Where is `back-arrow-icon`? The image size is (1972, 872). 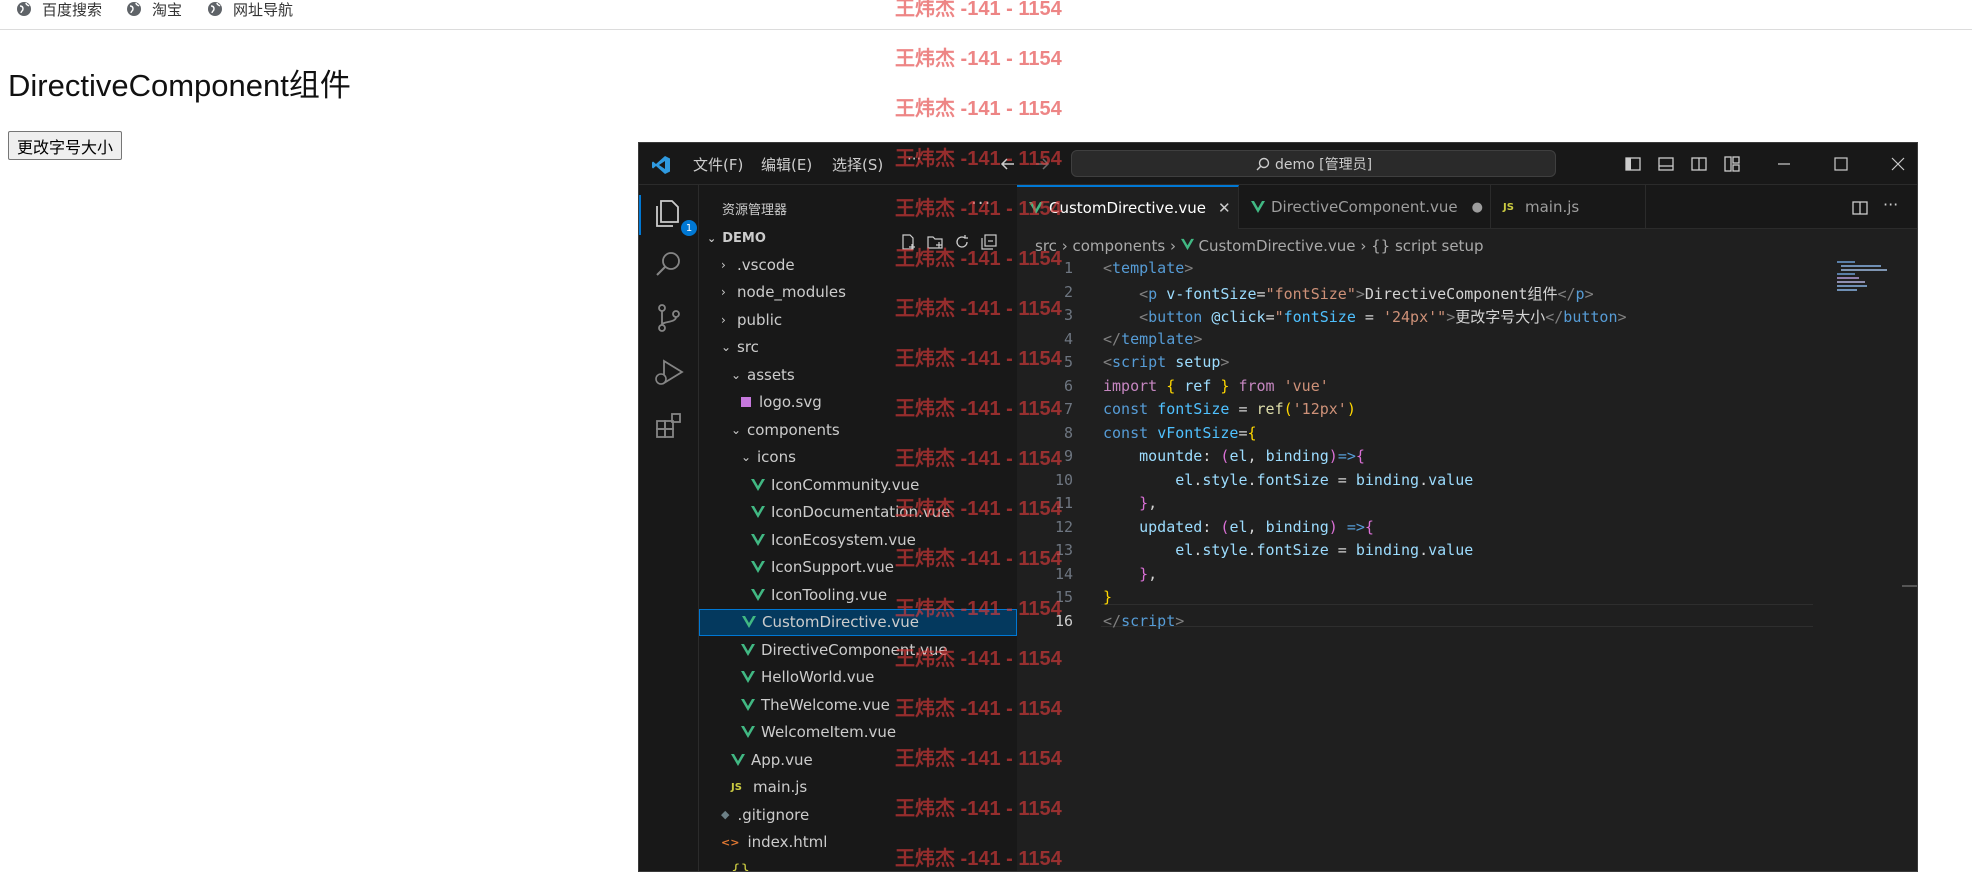
back-arrow-icon is located at coordinates (1008, 164).